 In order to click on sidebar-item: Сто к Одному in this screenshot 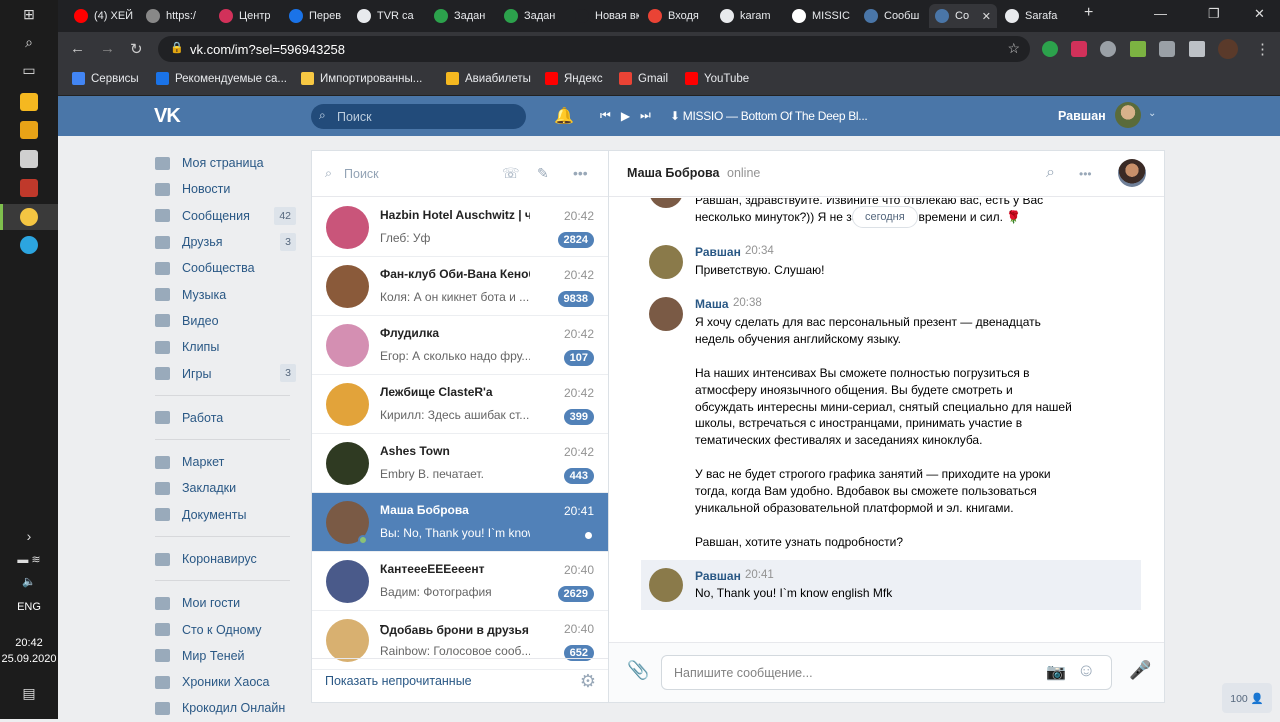, I will do `click(227, 629)`.